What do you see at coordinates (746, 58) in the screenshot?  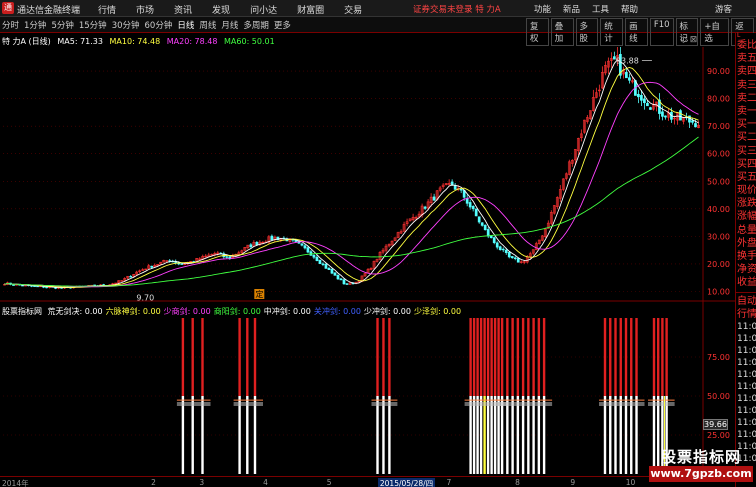 I see `sidebar-quote-item-1: 卖五` at bounding box center [746, 58].